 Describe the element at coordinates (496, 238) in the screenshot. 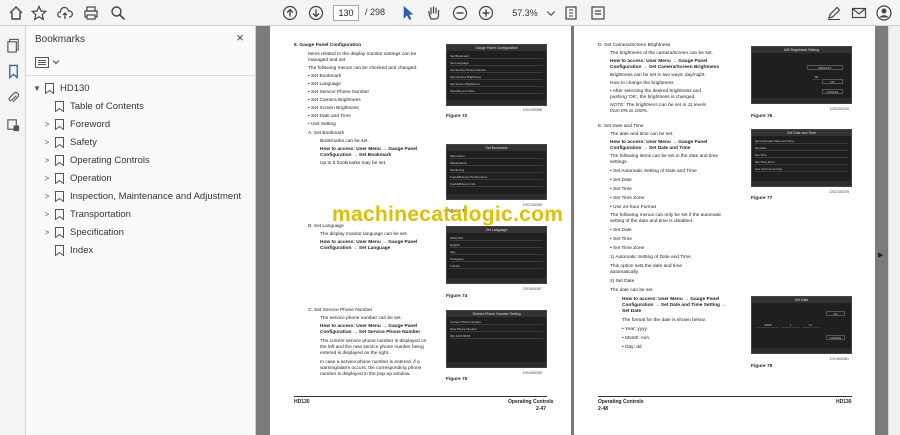

I see `figure-row: ENGLISH` at that location.